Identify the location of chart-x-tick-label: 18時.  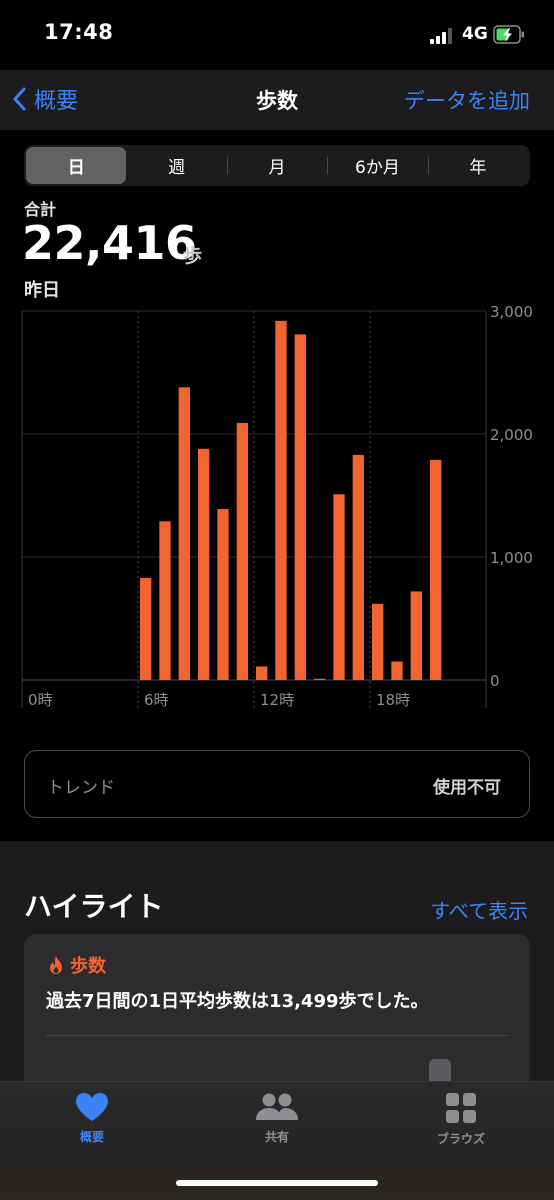
(393, 700).